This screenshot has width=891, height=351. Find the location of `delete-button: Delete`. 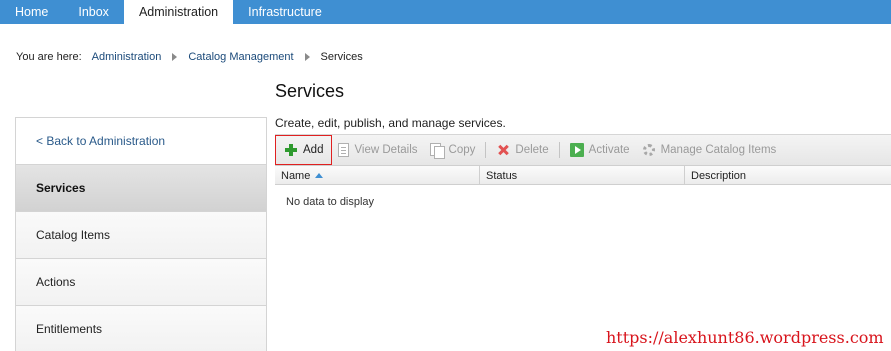

delete-button: Delete is located at coordinates (522, 150).